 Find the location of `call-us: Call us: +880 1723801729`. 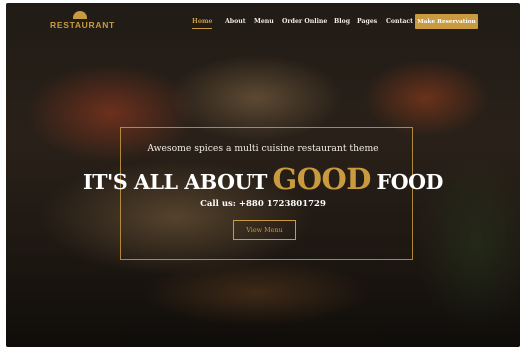

call-us: Call us: +880 1723801729 is located at coordinates (263, 204).